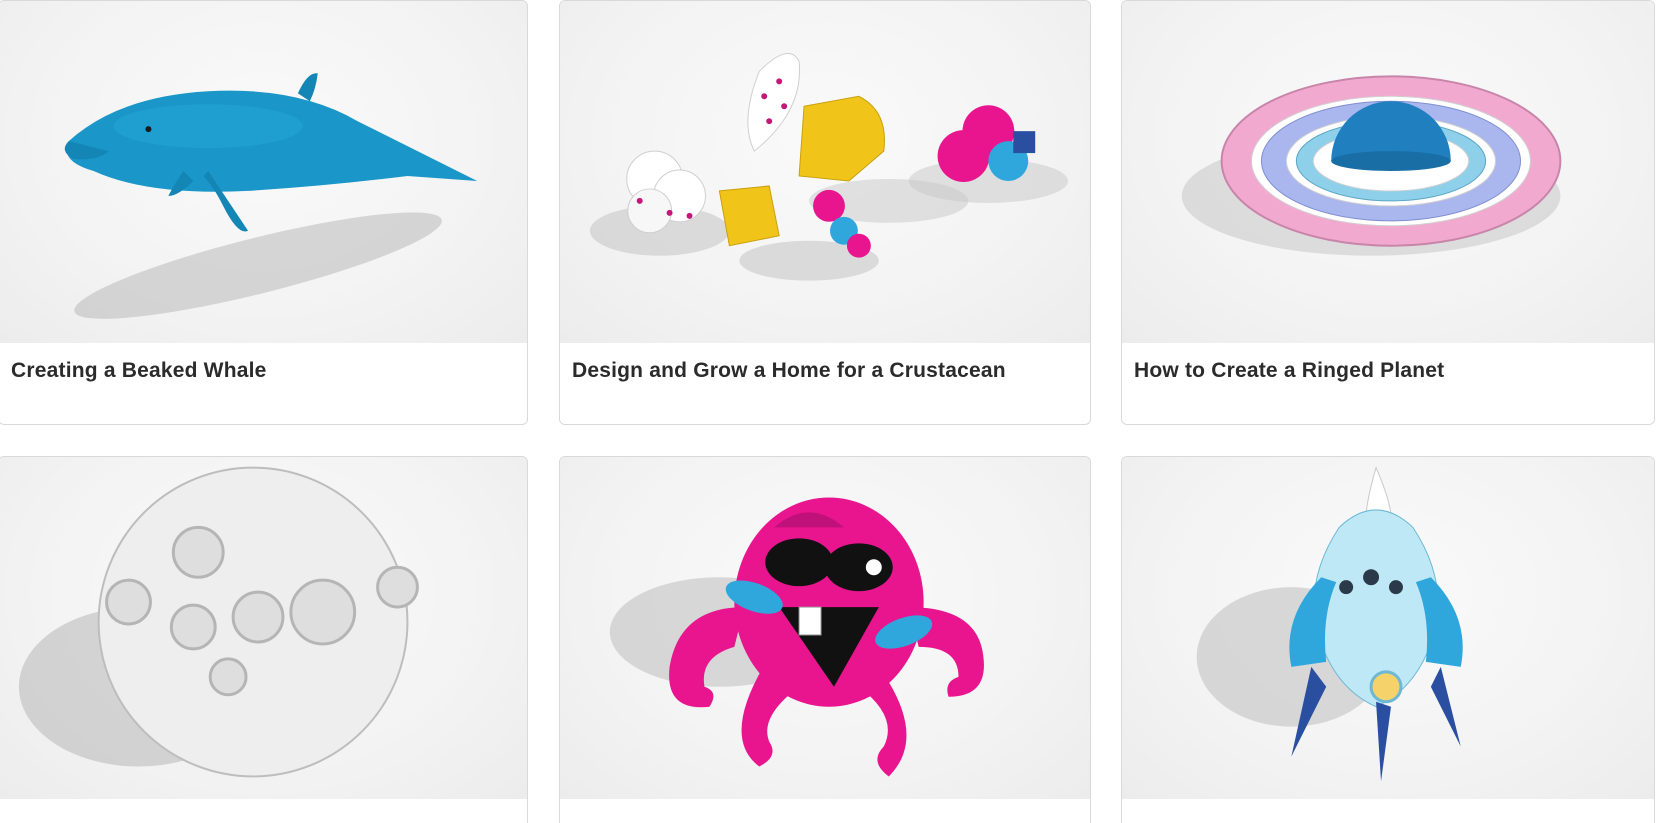 This screenshot has height=823, width=1656. What do you see at coordinates (796, 637) in the screenshot?
I see `pink-octopus-image` at bounding box center [796, 637].